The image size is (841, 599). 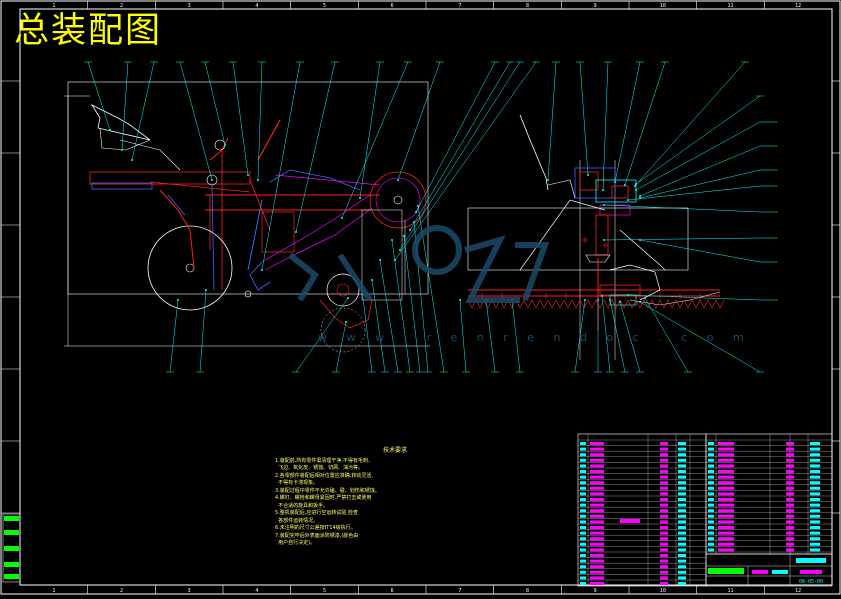 I want to click on requirement-line: 5.整机装配后,应进行空运转试验,检查, so click(x=316, y=513).